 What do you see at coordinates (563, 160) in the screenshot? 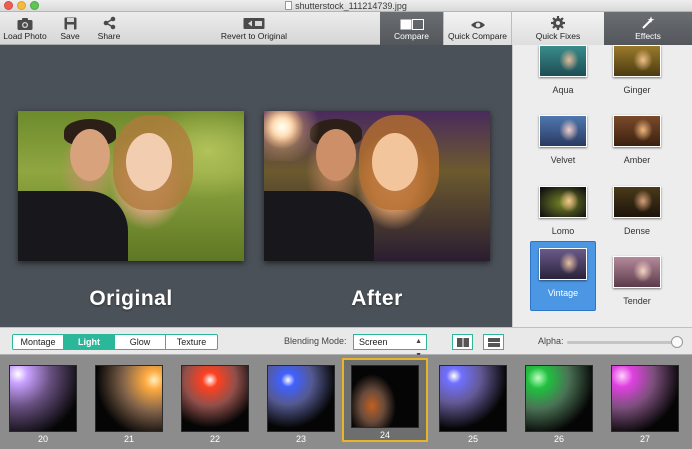
I see `effect-name: Velvet` at bounding box center [563, 160].